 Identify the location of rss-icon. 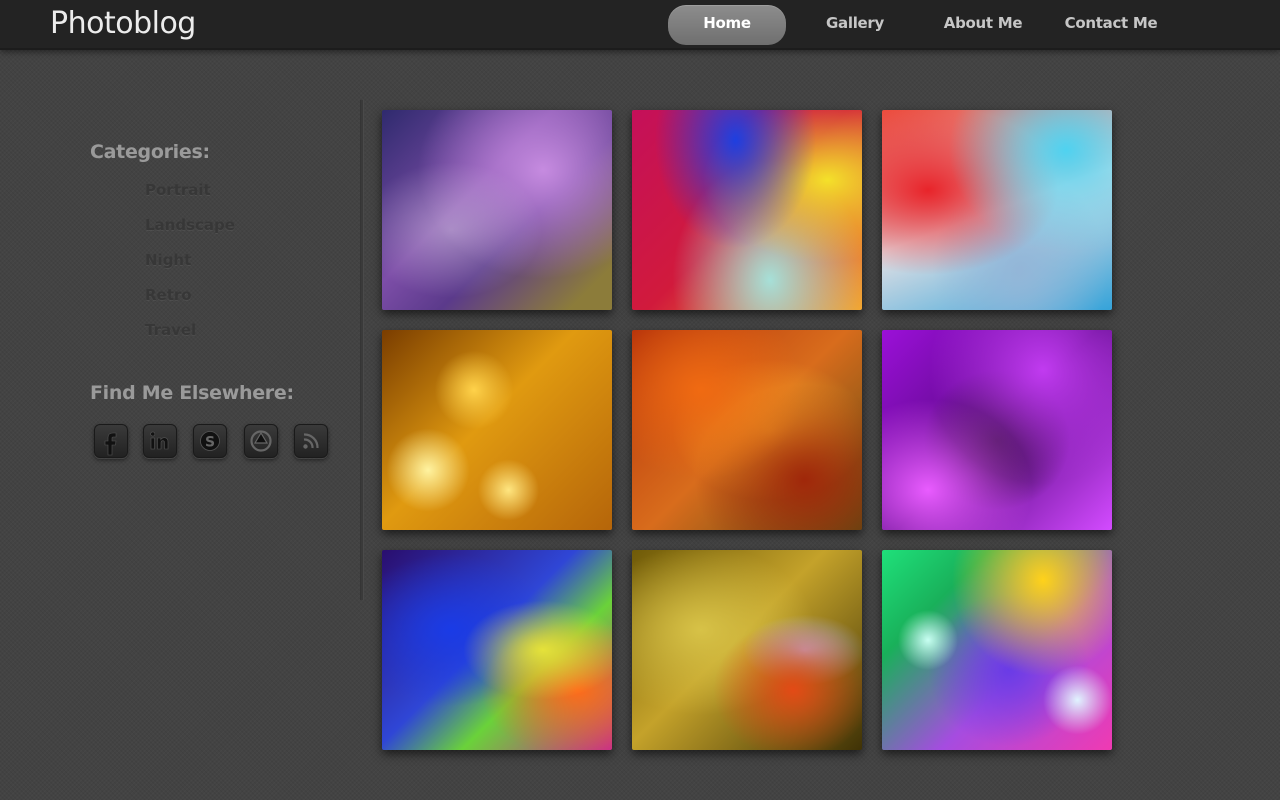
(311, 441).